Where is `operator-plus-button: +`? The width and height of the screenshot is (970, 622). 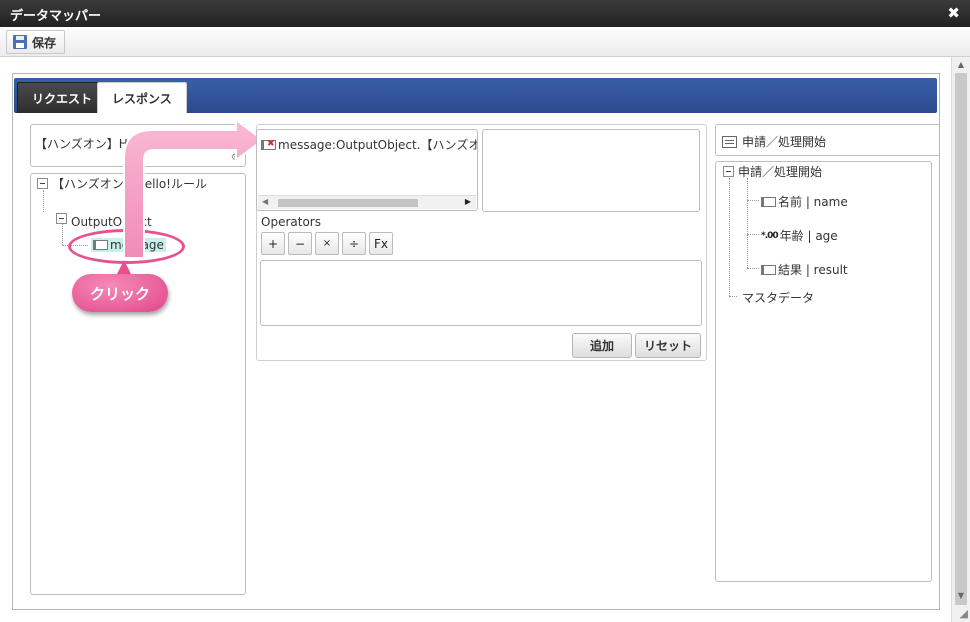 operator-plus-button: + is located at coordinates (273, 243).